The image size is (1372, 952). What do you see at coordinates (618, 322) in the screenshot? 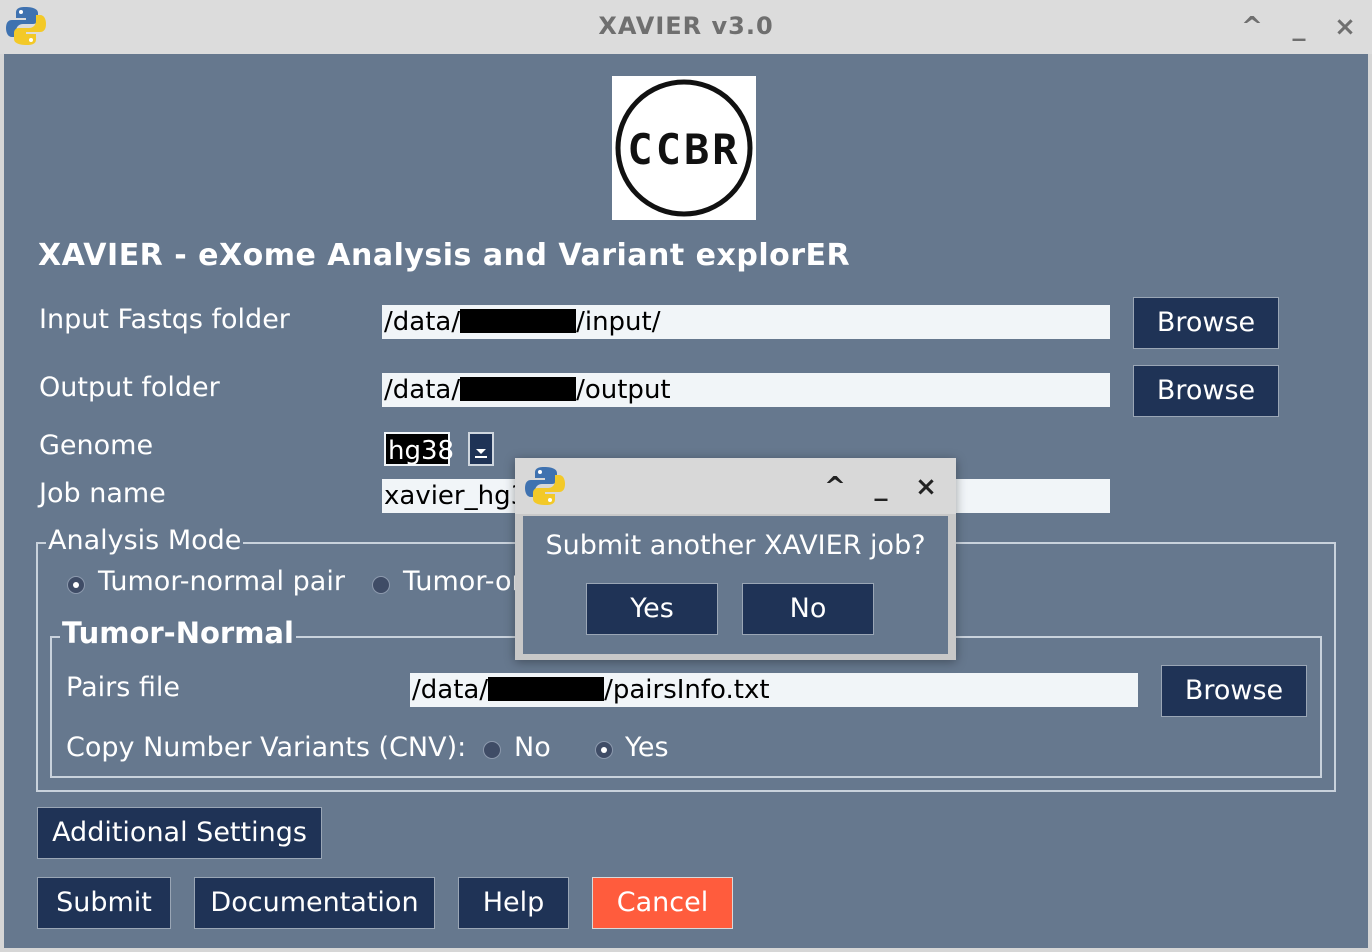
I see `input-path-suffix: /input/` at bounding box center [618, 322].